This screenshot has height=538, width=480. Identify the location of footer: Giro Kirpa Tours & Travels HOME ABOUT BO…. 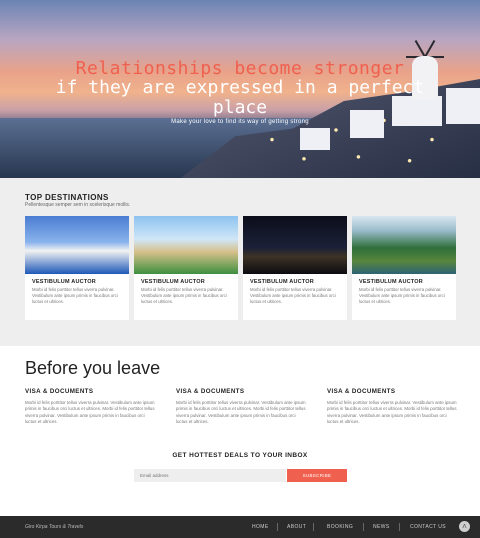
(240, 527).